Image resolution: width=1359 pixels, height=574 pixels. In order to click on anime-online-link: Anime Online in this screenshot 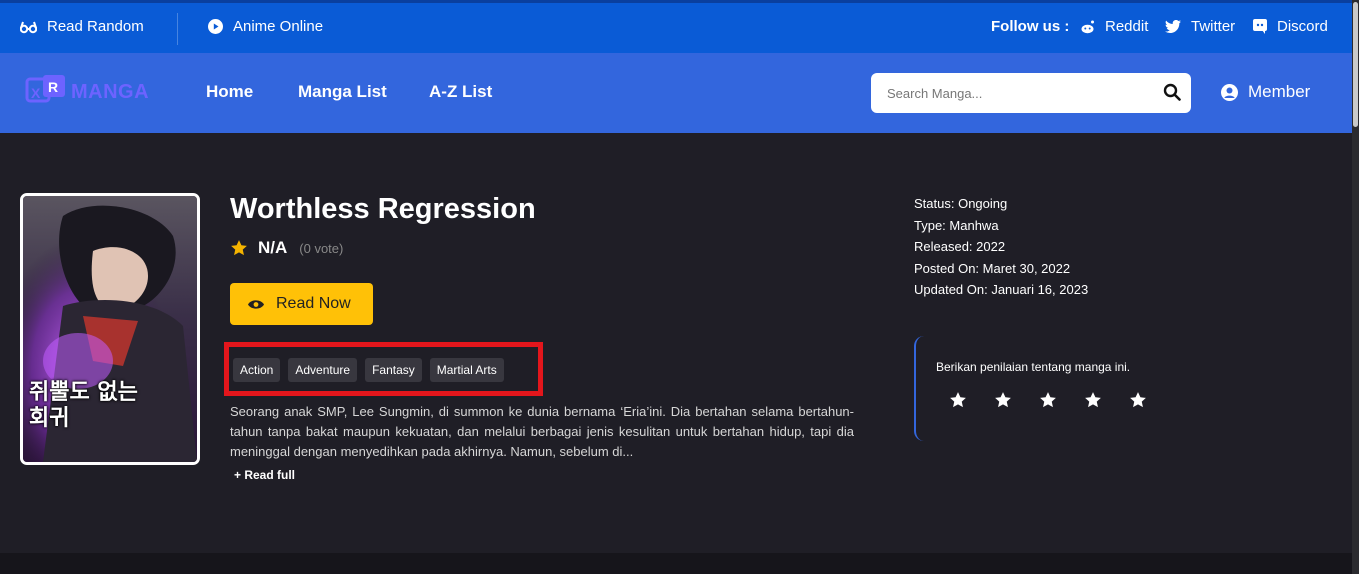, I will do `click(265, 26)`.